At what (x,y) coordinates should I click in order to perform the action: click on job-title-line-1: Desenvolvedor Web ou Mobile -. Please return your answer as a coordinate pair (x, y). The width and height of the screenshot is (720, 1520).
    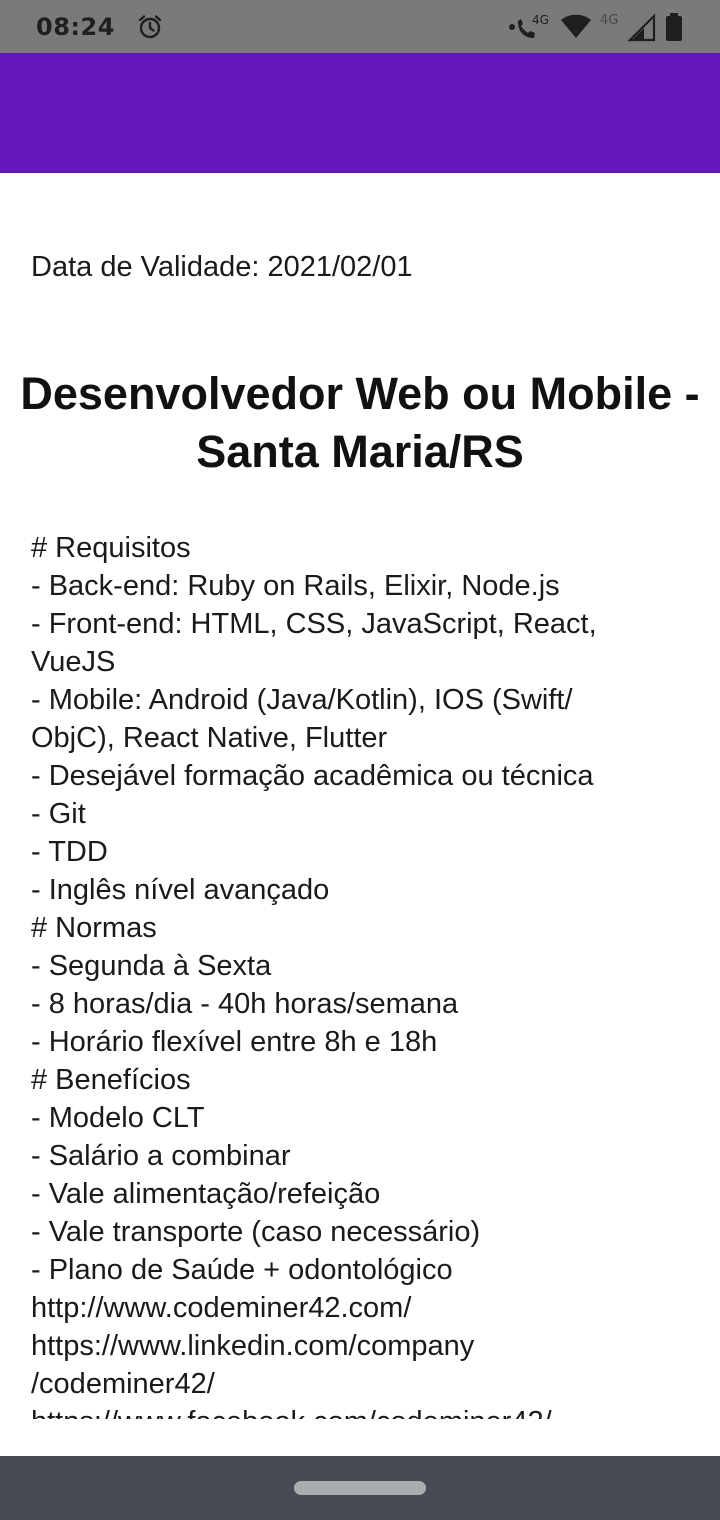
    Looking at the image, I should click on (360, 393).